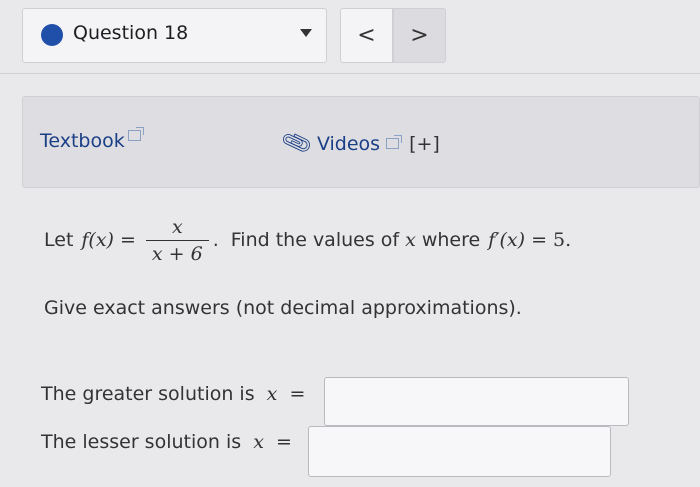 Image resolution: width=700 pixels, height=487 pixels. I want to click on equals-sign: =, so click(127, 240).